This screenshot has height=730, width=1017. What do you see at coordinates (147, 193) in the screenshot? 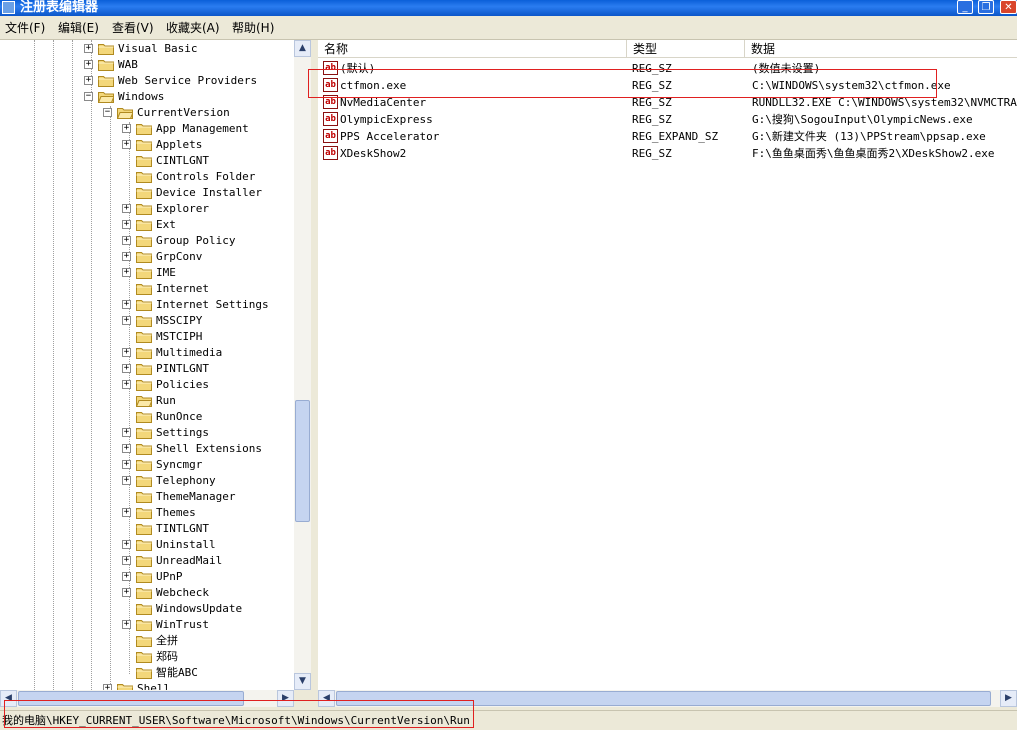
I see `tree-item: Device Installer` at bounding box center [147, 193].